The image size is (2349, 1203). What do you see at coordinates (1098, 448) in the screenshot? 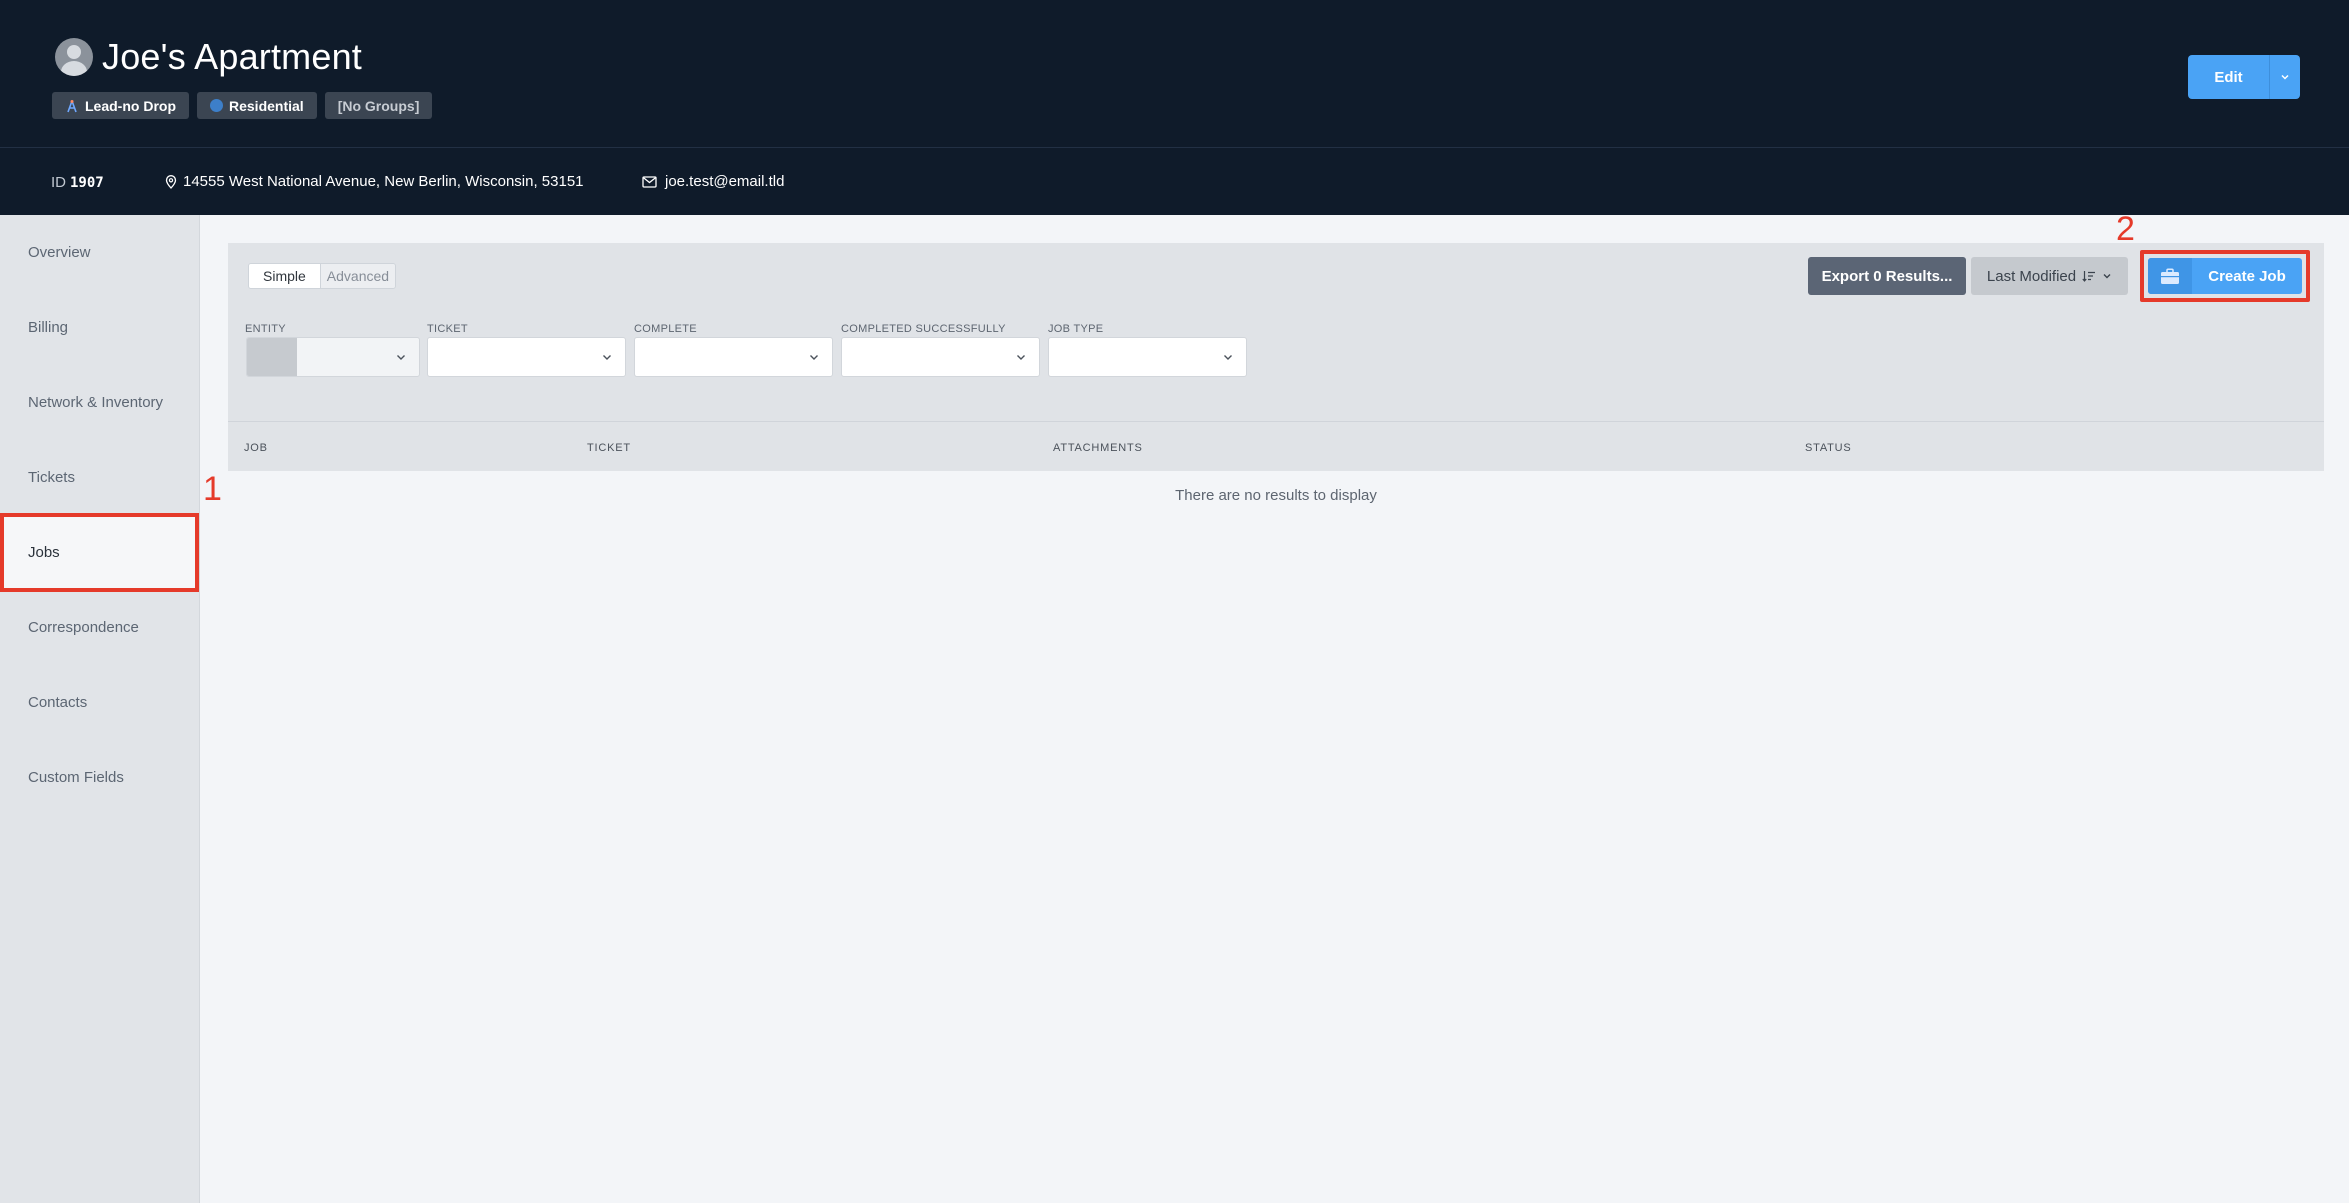
I see `column-header-attachments: ATTACHMENTS` at bounding box center [1098, 448].